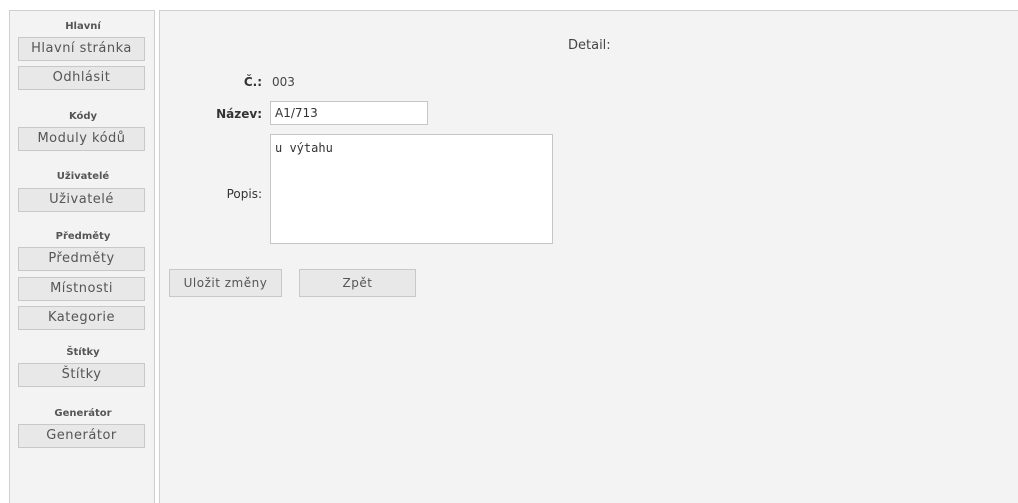 The image size is (1018, 503). Describe the element at coordinates (83, 236) in the screenshot. I see `section-title-predmety: Předměty` at that location.